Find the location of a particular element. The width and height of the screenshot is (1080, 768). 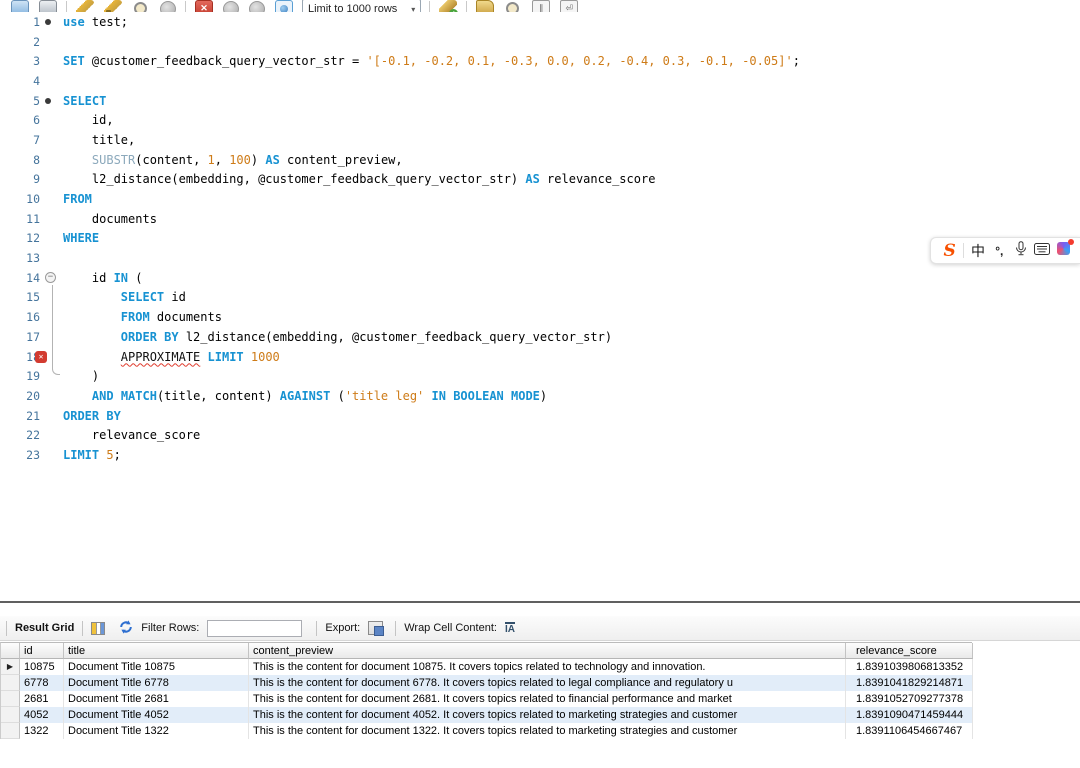

gutter-marker-area: − is located at coordinates (51, 278).